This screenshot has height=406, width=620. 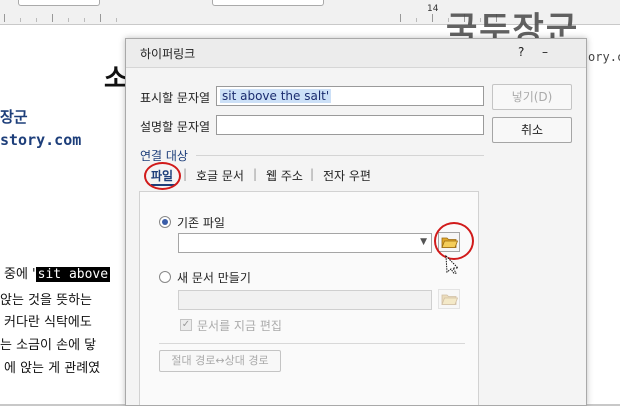 I want to click on doc-author-line: 장군, so click(x=14, y=117).